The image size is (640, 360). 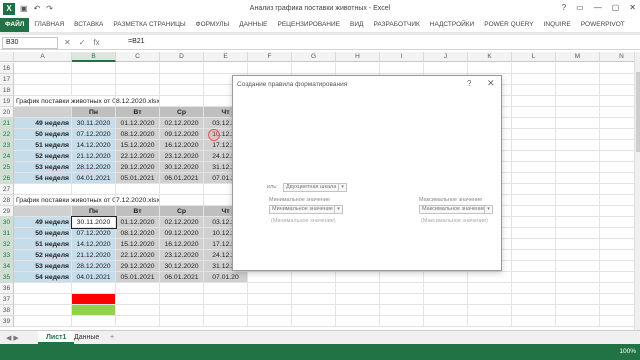 What do you see at coordinates (182, 189) in the screenshot?
I see `cell-D27` at bounding box center [182, 189].